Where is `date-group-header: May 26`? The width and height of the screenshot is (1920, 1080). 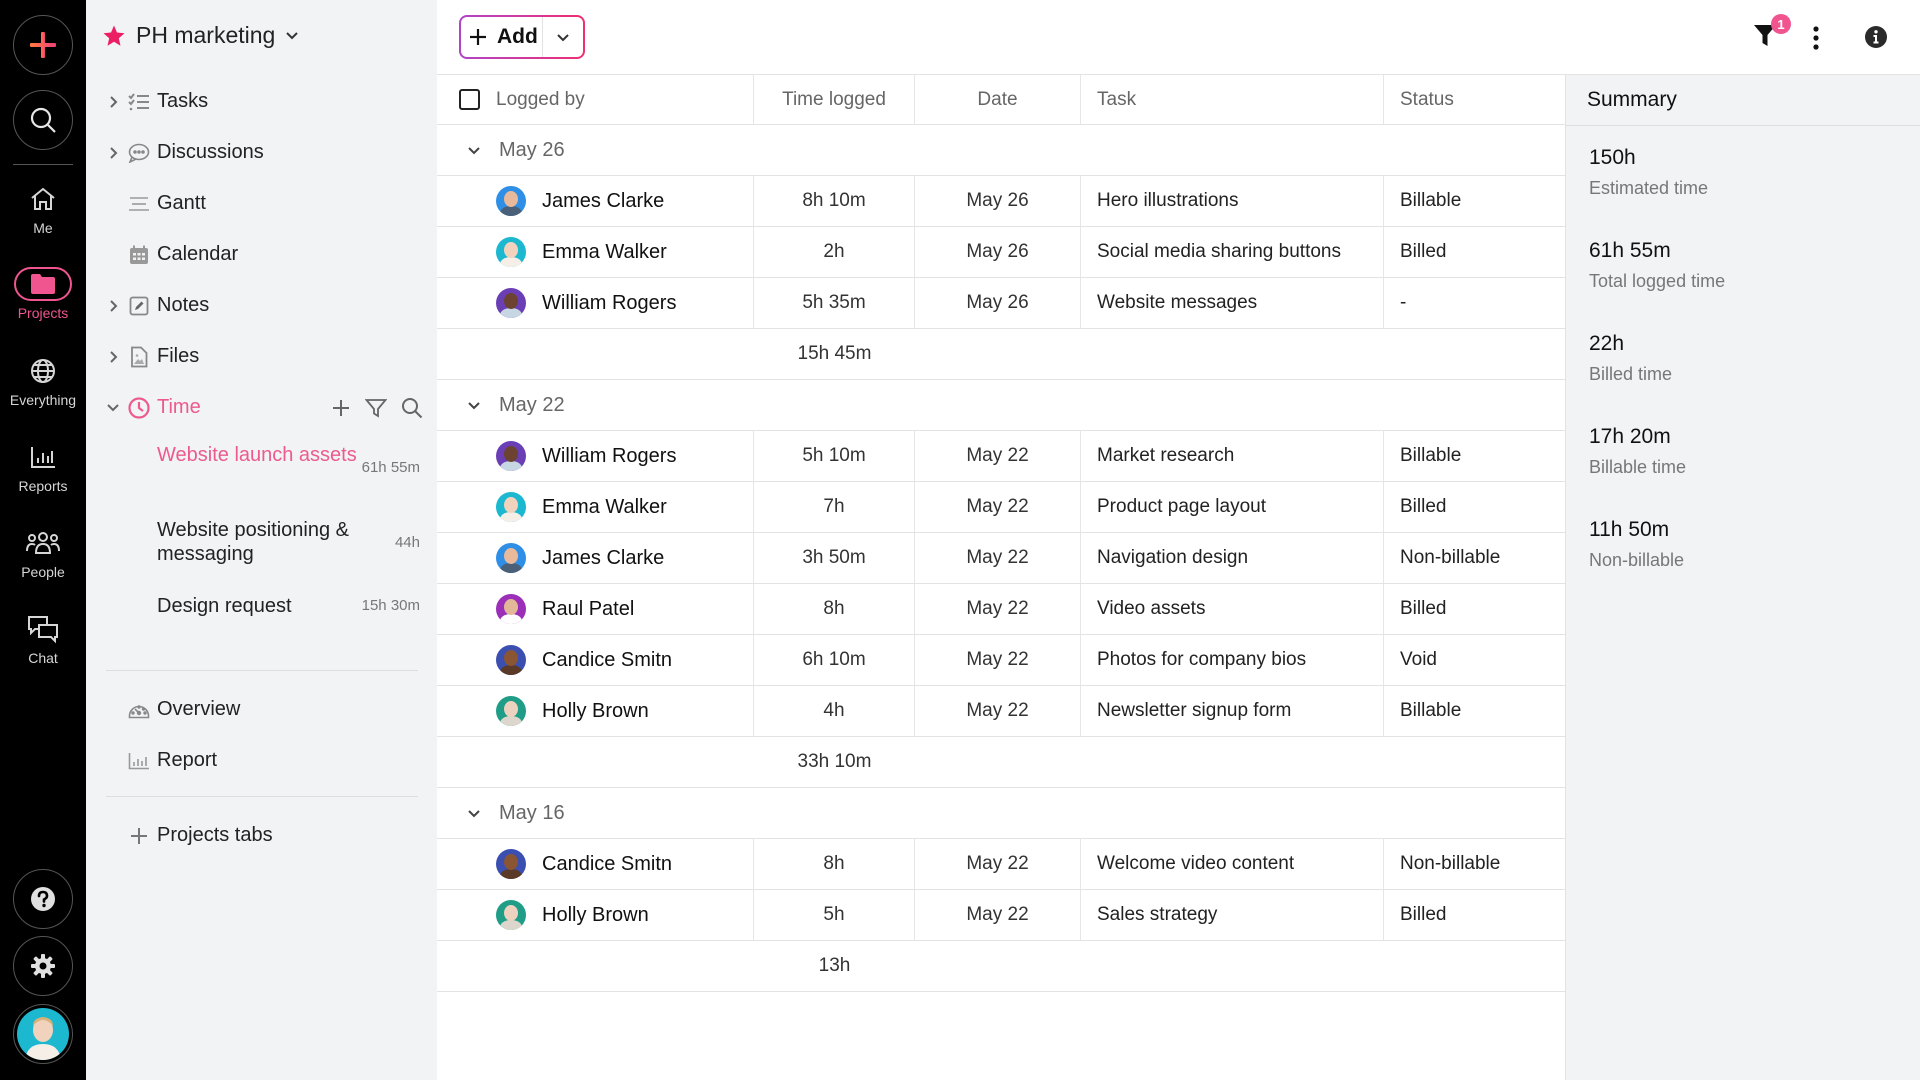 date-group-header: May 26 is located at coordinates (1001, 150).